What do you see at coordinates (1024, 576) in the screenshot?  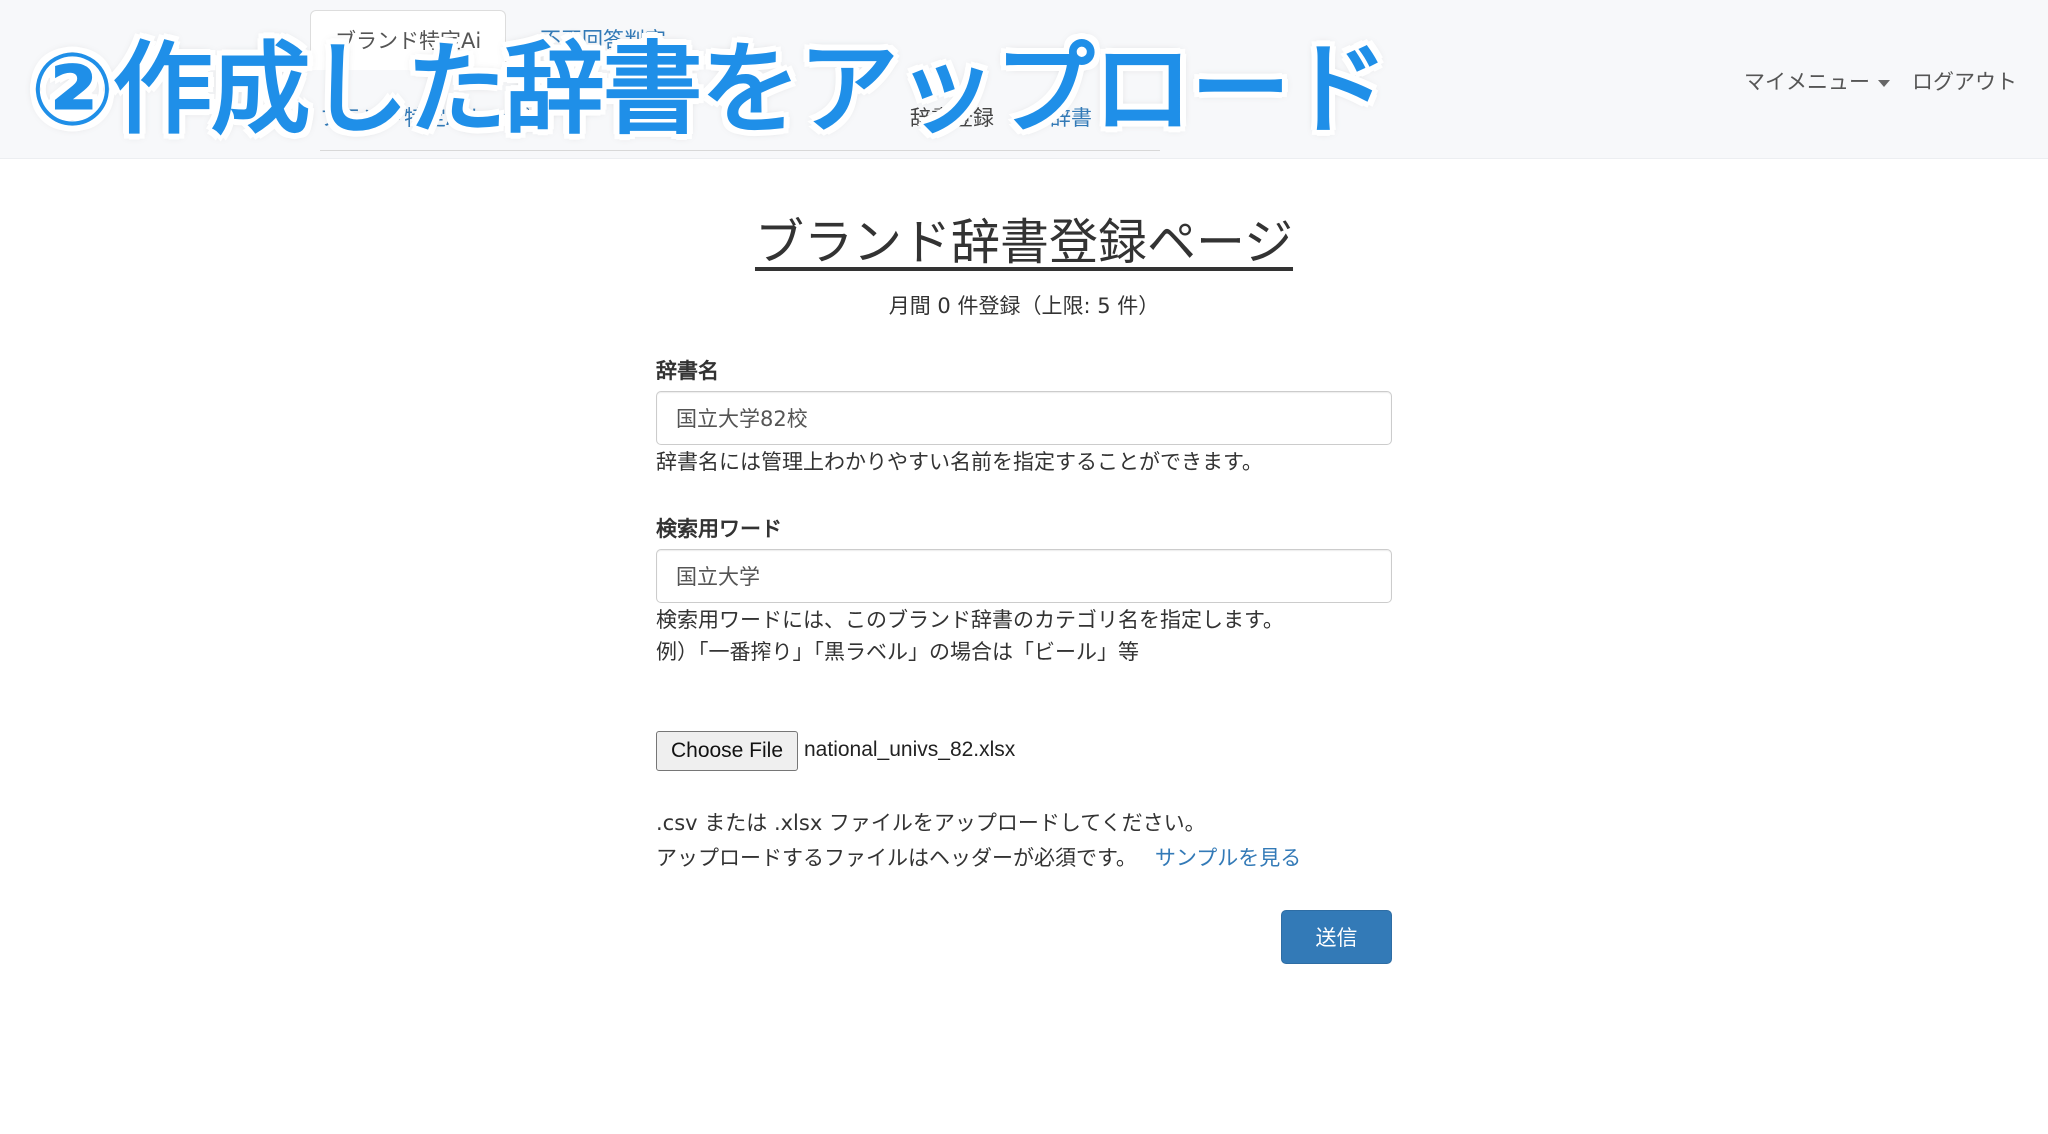 I see `search-word-input` at bounding box center [1024, 576].